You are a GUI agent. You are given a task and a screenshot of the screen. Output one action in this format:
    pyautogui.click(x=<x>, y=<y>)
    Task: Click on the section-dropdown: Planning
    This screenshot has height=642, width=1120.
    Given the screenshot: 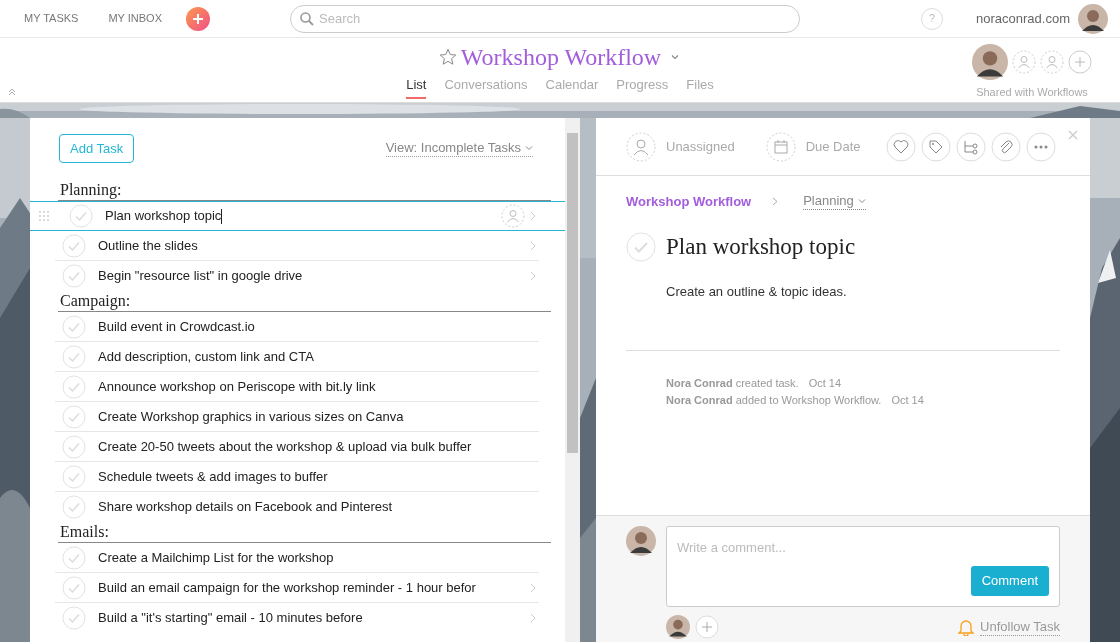 What is the action you would take?
    pyautogui.click(x=834, y=202)
    